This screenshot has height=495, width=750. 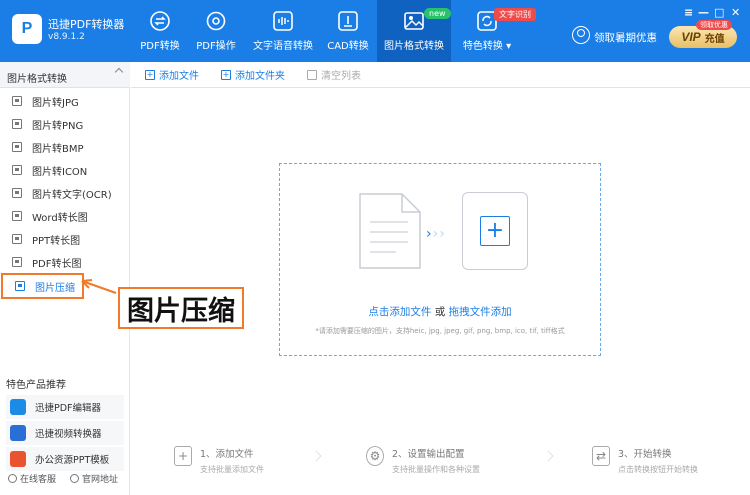 What do you see at coordinates (436, 234) in the screenshot?
I see `arrows-icon: ›››` at bounding box center [436, 234].